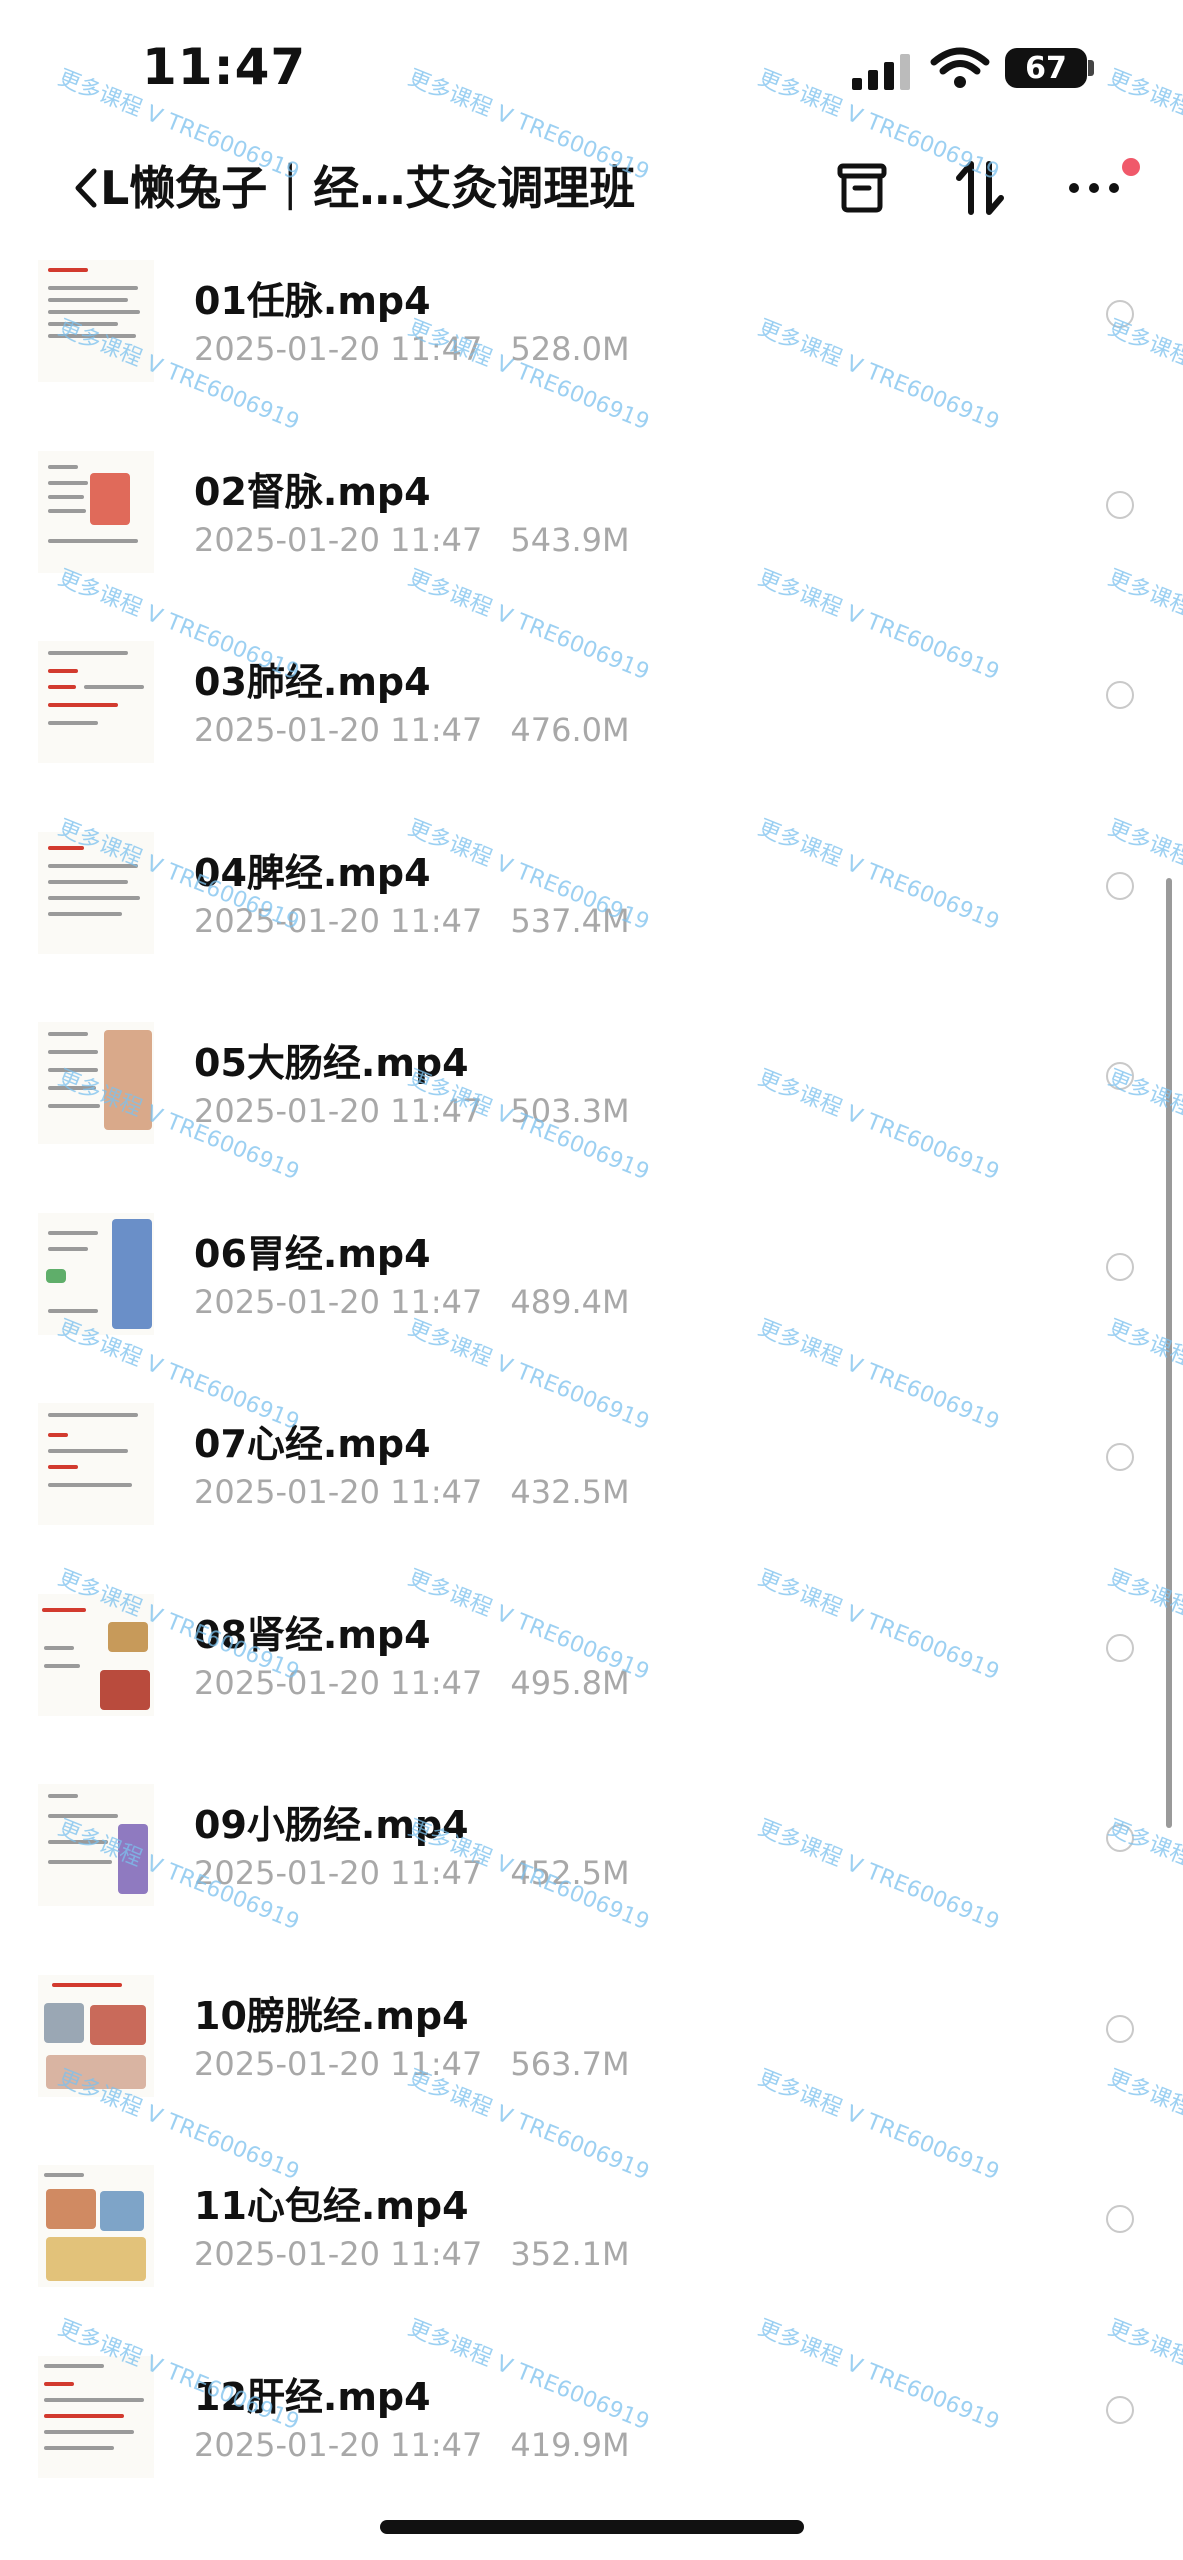 This screenshot has height=2560, width=1183. I want to click on file-meta: 2025-01-20 11:47 489.4M, so click(426, 1302).